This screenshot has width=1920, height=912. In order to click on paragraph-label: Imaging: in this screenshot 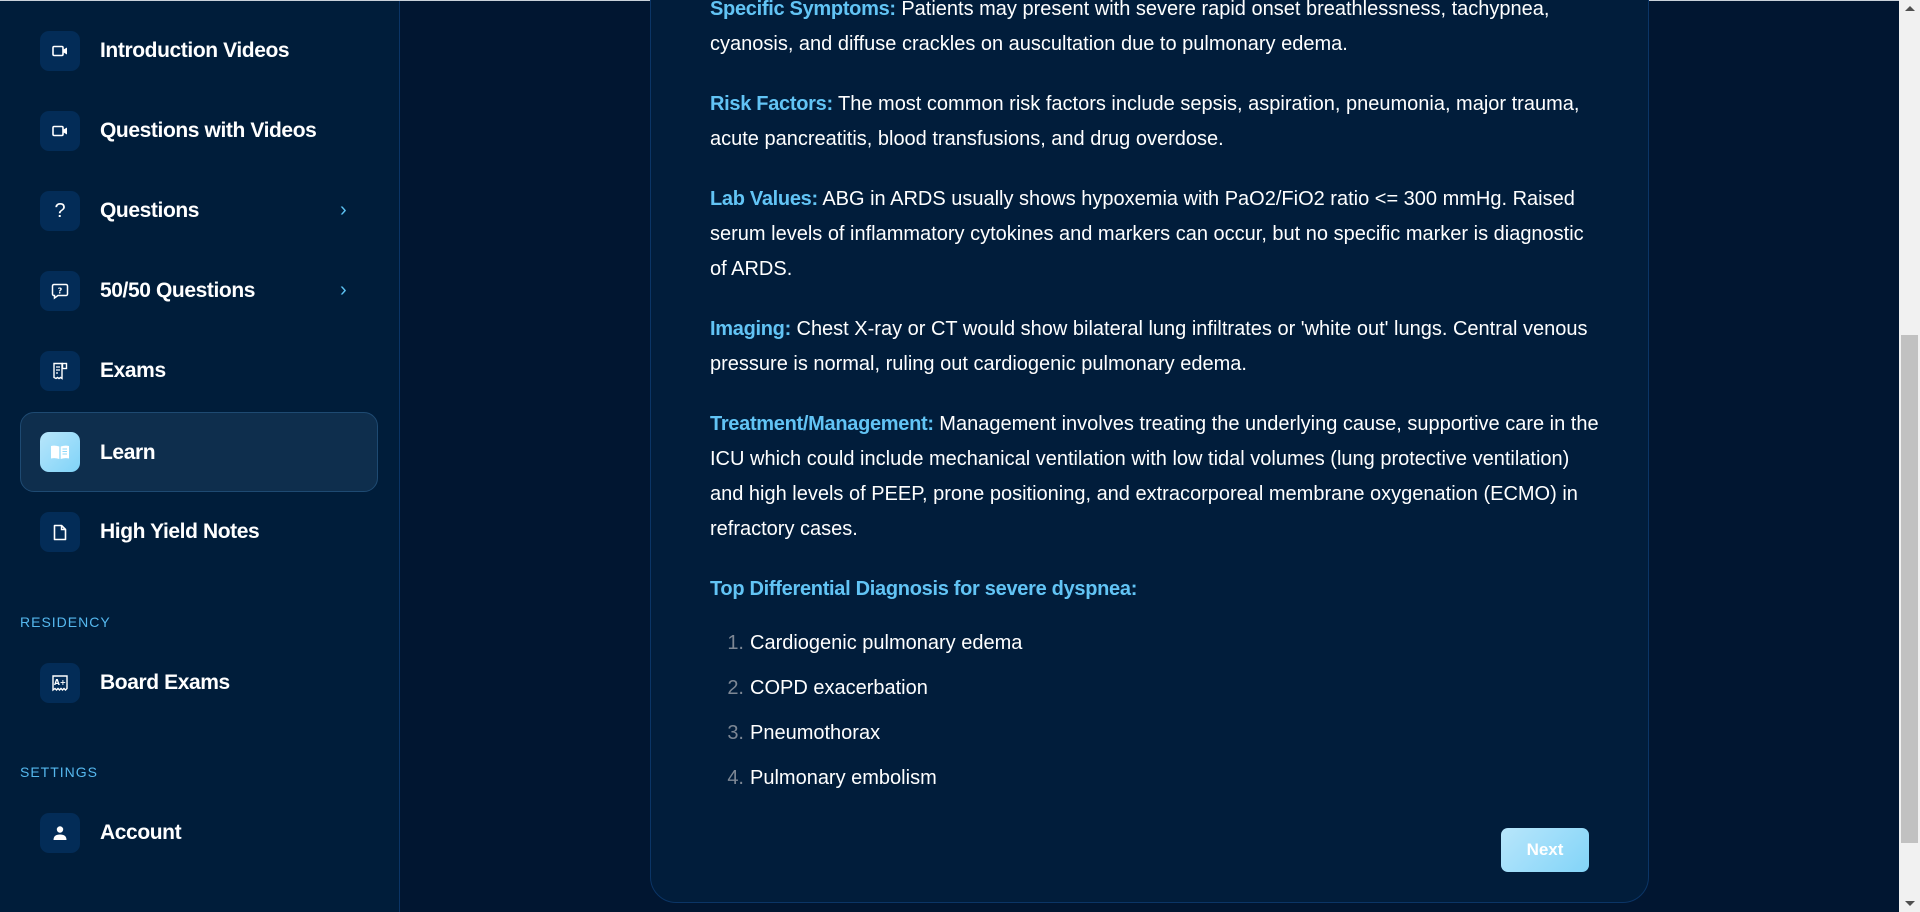, I will do `click(750, 329)`.